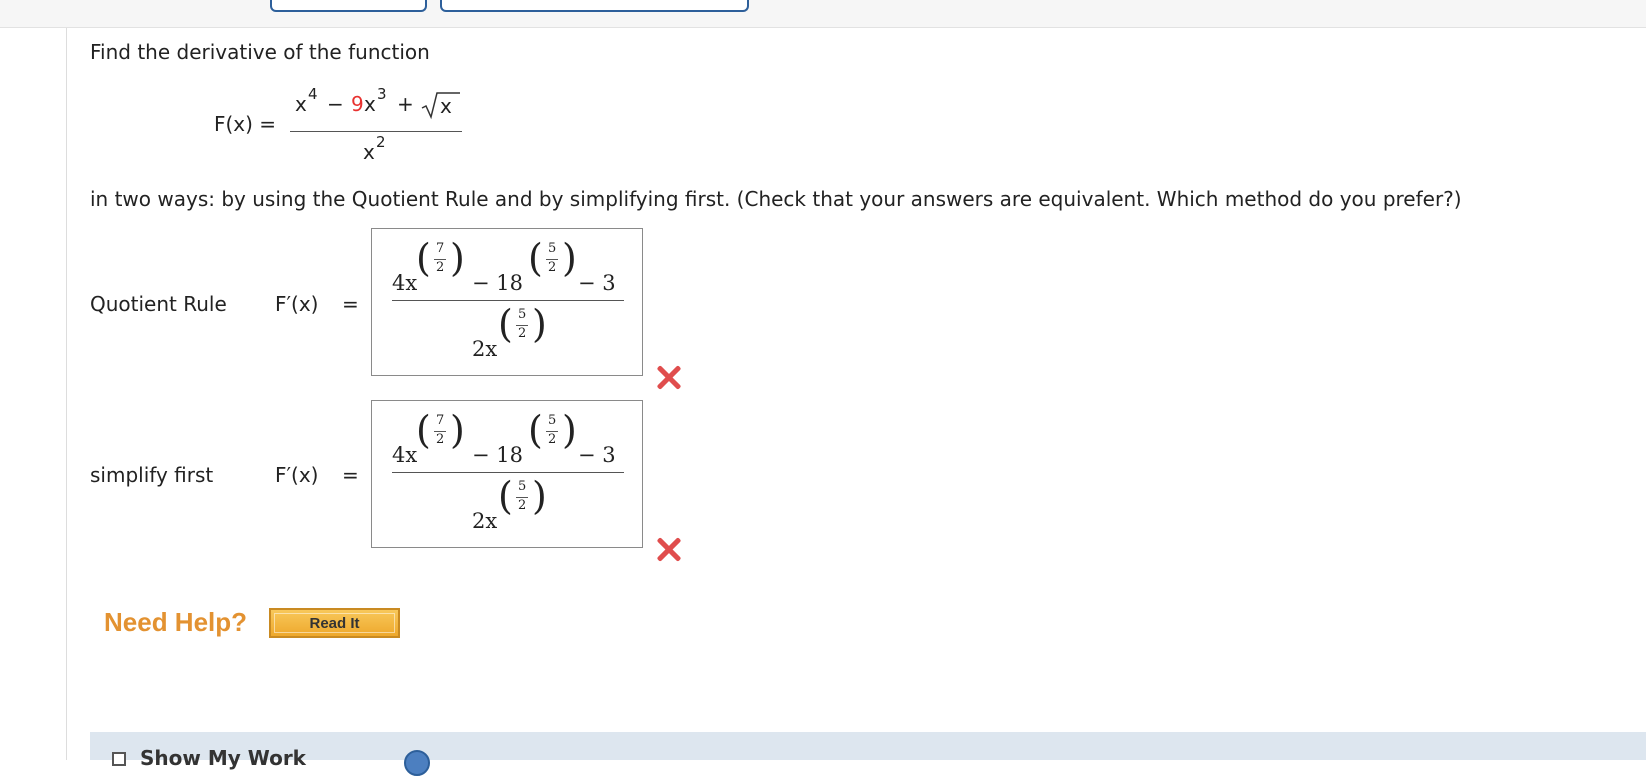 The image size is (1646, 776). Describe the element at coordinates (158, 304) in the screenshot. I see `answer-label-quotient-rule: Quotient Rule` at that location.